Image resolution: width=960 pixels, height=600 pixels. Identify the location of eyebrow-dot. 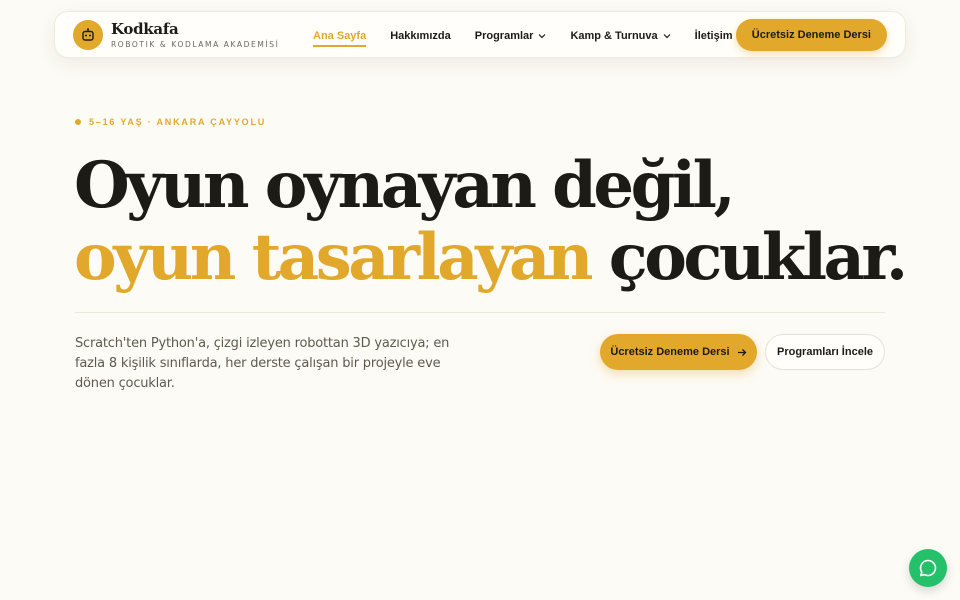
(78, 122).